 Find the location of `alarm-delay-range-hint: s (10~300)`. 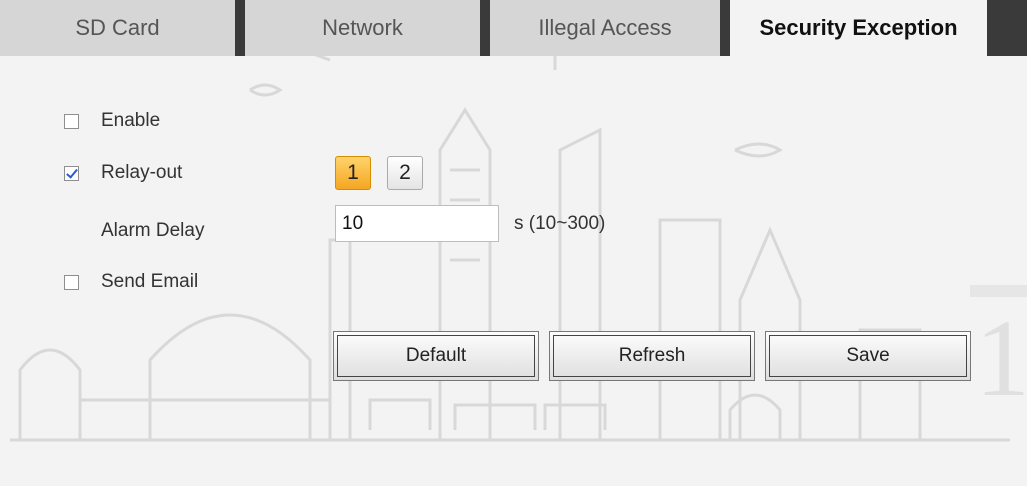

alarm-delay-range-hint: s (10~300) is located at coordinates (560, 223).